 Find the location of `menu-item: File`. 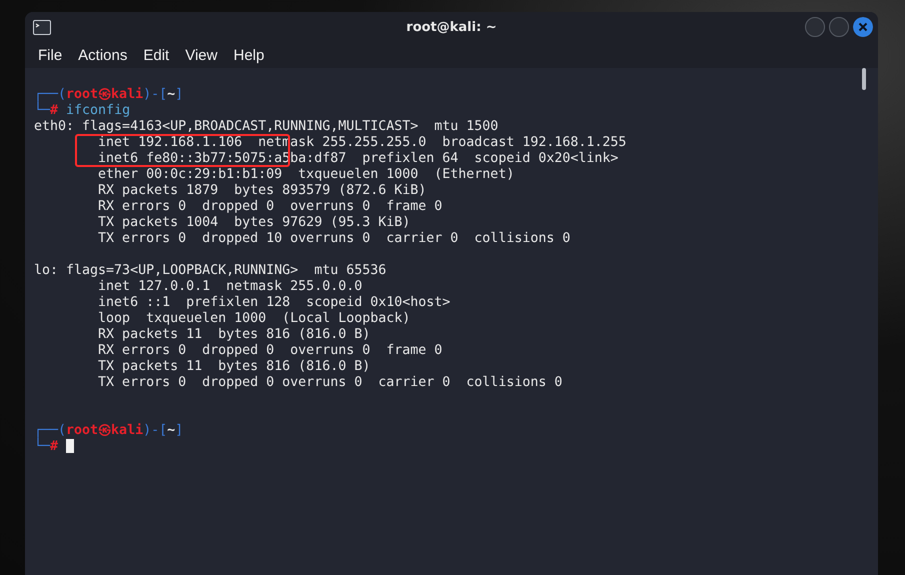

menu-item: File is located at coordinates (50, 55).